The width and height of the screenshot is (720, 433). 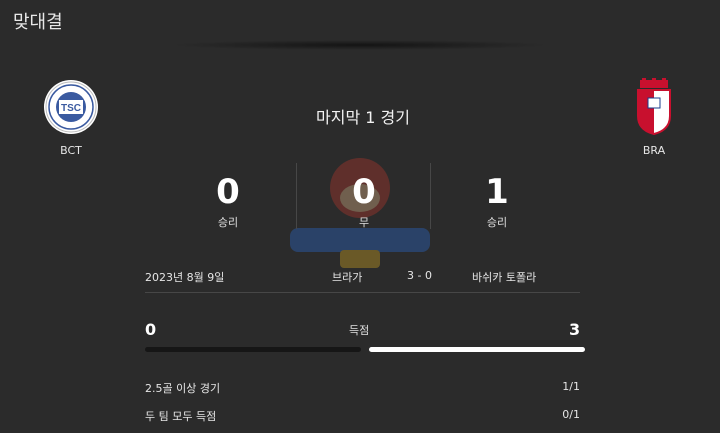 I want to click on home-wins: 0 승리, so click(x=228, y=201).